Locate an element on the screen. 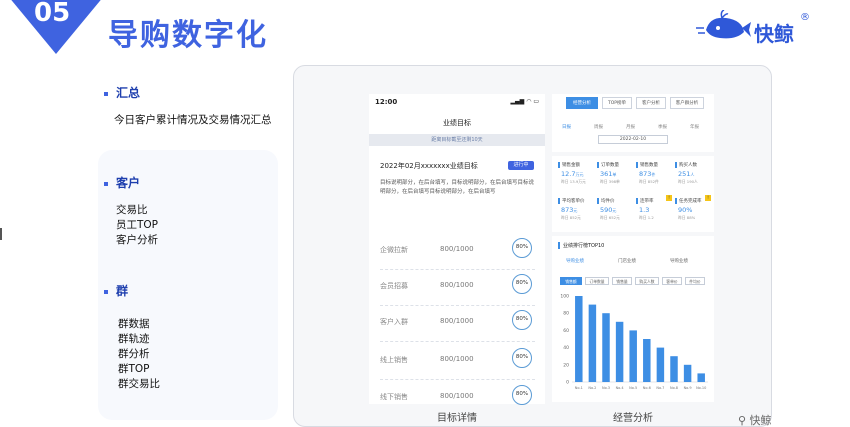  stat-compare: 昨日 190人 is located at coordinates (688, 181).